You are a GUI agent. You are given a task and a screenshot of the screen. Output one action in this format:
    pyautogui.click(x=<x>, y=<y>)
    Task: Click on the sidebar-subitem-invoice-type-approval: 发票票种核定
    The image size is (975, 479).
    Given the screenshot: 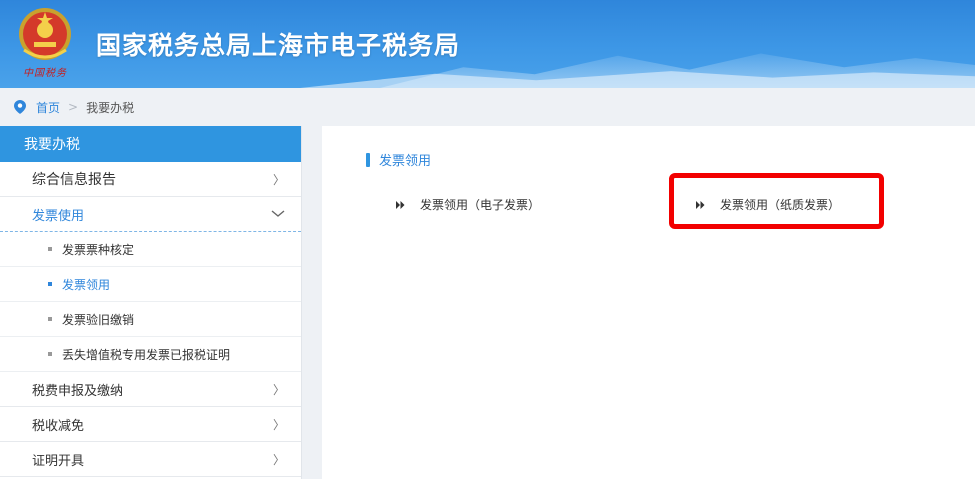 What is the action you would take?
    pyautogui.click(x=150, y=249)
    